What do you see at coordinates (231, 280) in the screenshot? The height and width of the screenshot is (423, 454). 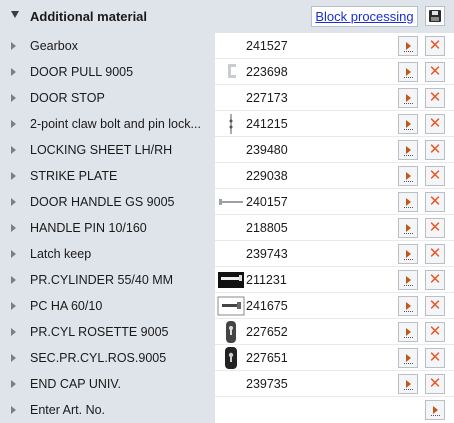 I see `cylinder-thumbnail` at bounding box center [231, 280].